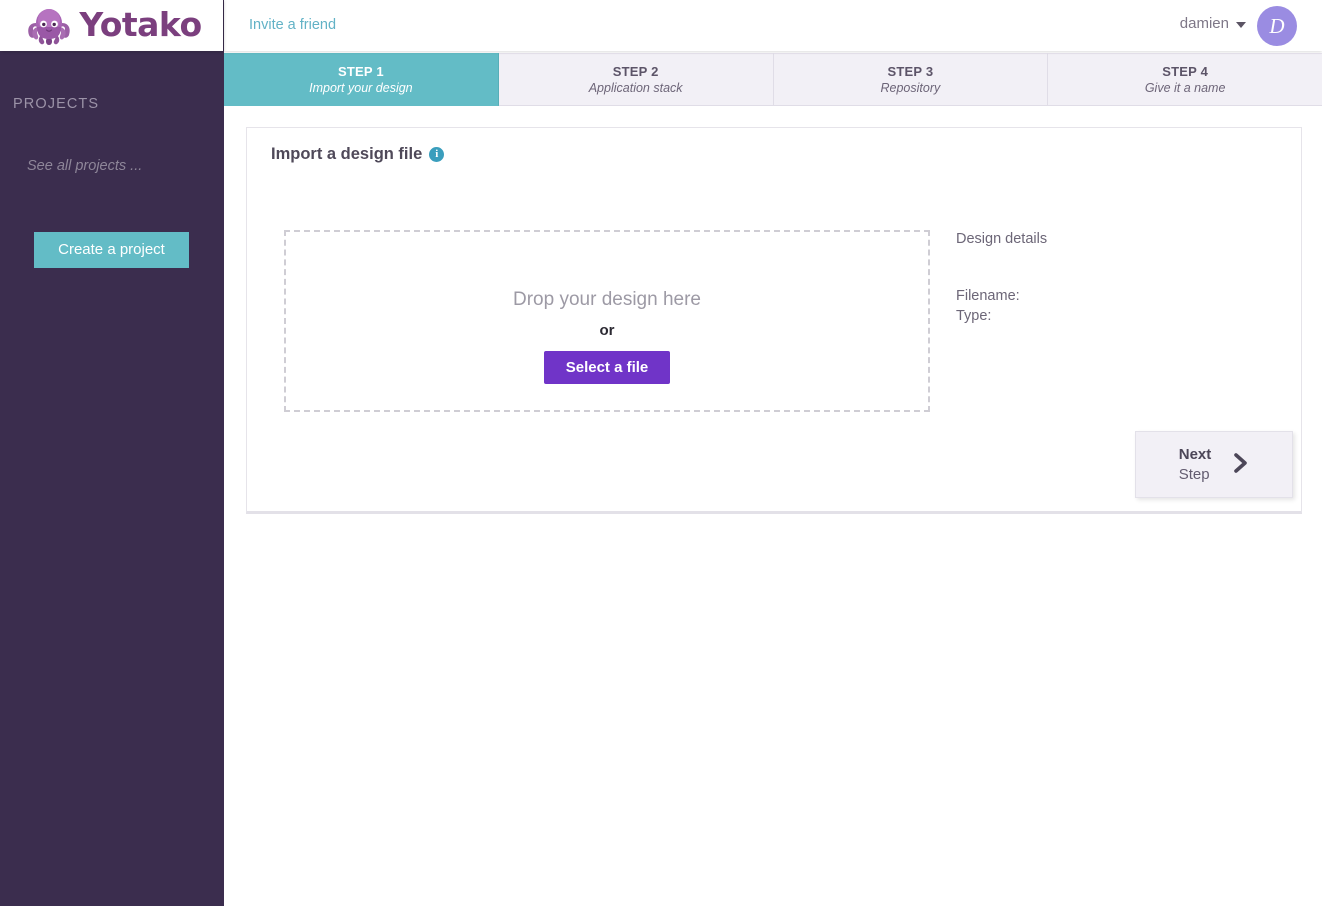  What do you see at coordinates (636, 79) in the screenshot?
I see `tab-step-2: STEP 2 Application stack` at bounding box center [636, 79].